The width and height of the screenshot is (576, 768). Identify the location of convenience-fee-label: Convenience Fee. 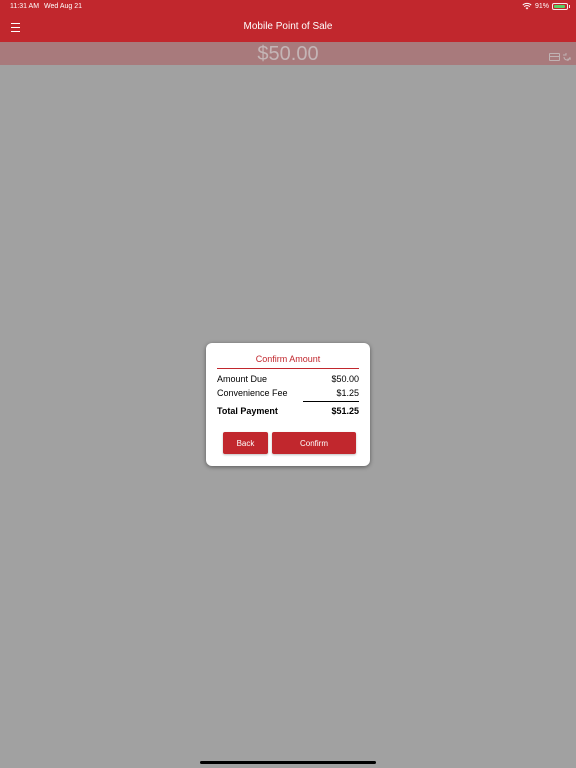
(252, 393).